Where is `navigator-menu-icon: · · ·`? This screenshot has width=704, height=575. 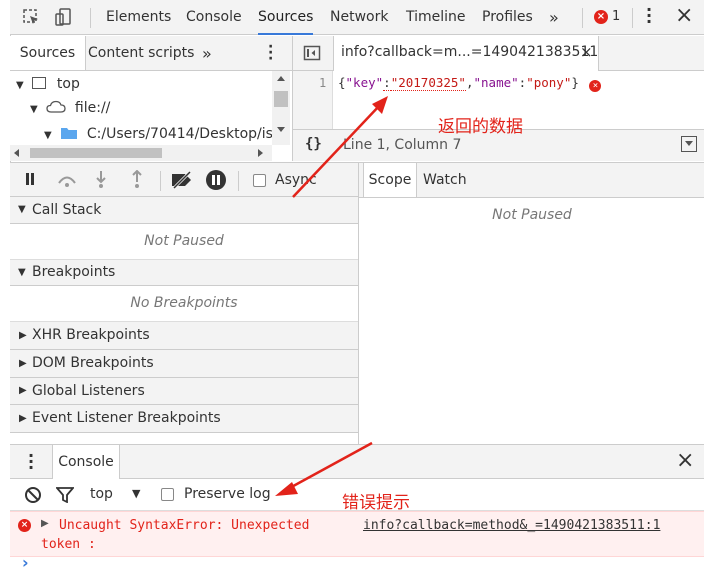 navigator-menu-icon: · · · is located at coordinates (270, 53).